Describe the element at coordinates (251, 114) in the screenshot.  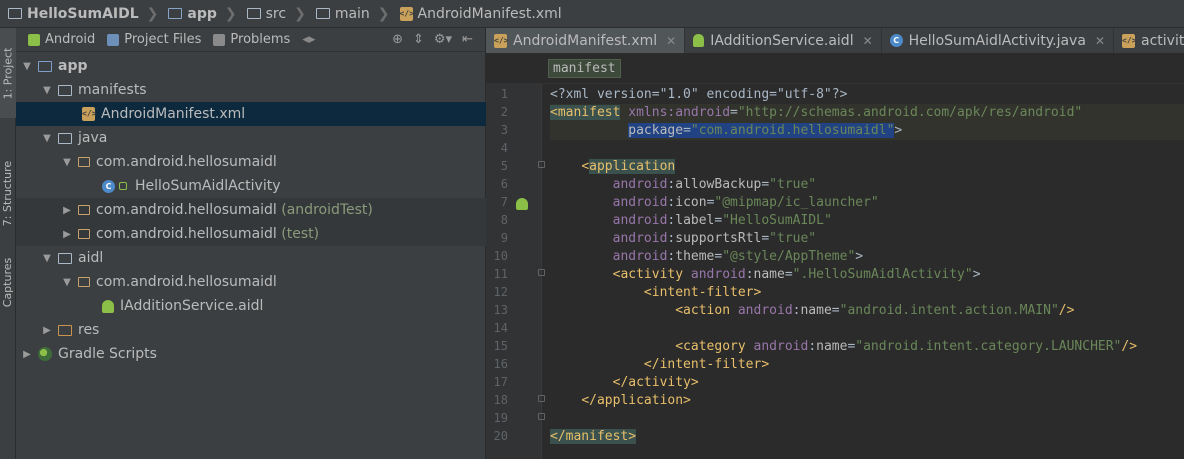
I see `tree-item-android-manifest: </> AndroidManifest.xml` at that location.